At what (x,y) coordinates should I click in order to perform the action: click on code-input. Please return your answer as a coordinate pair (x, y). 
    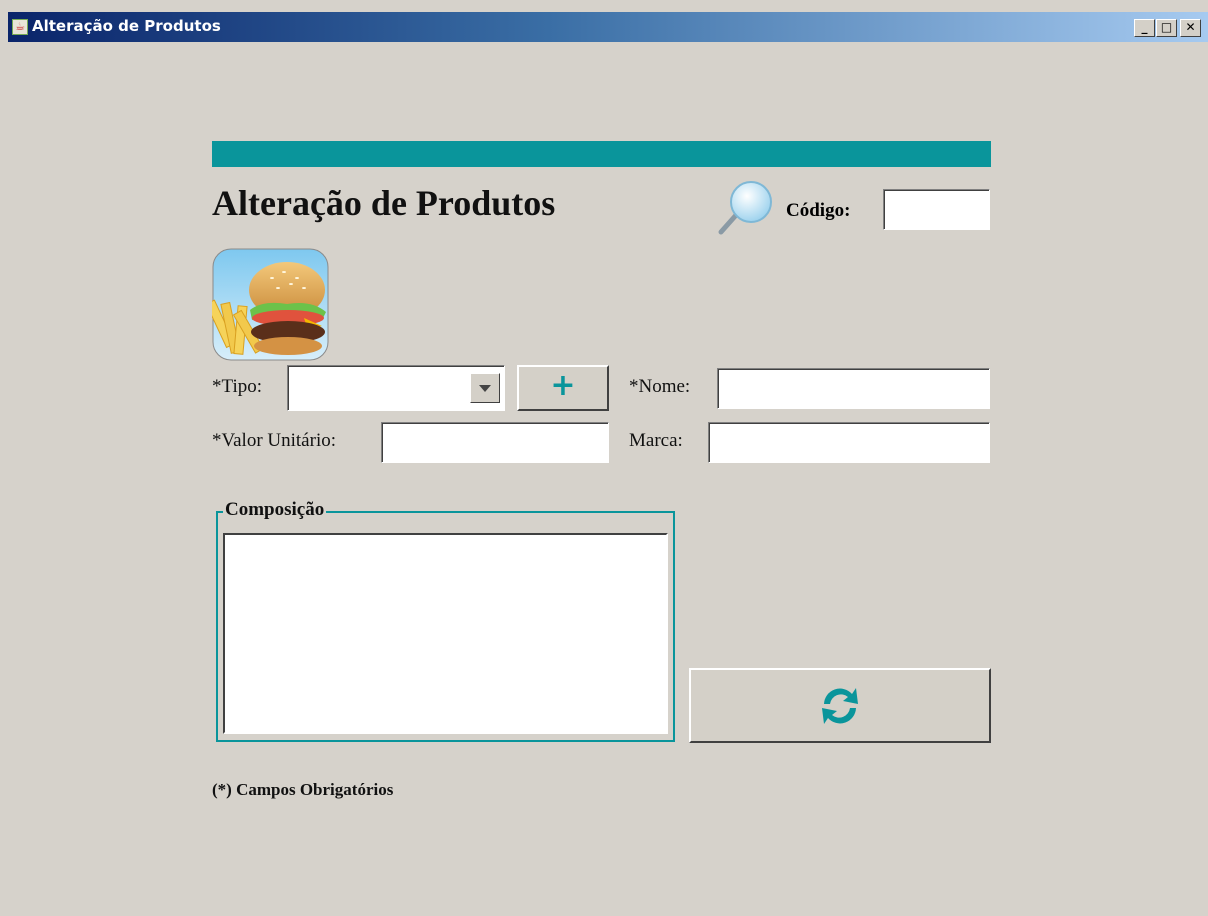
    Looking at the image, I should click on (936, 209).